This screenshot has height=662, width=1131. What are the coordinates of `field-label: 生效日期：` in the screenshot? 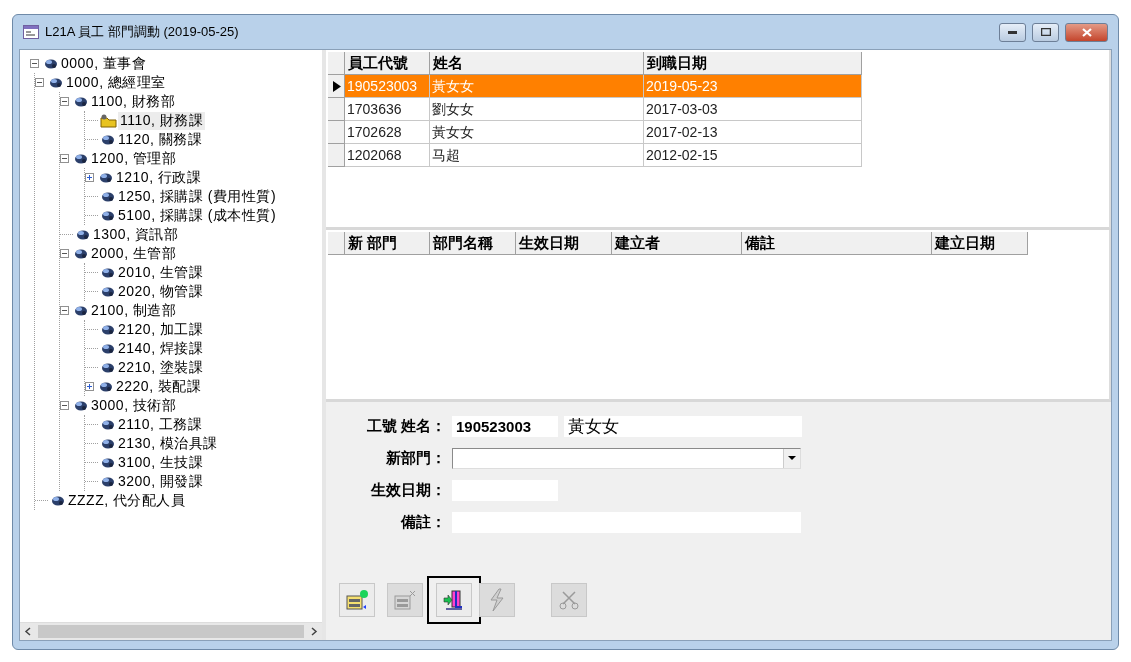 It's located at (407, 490).